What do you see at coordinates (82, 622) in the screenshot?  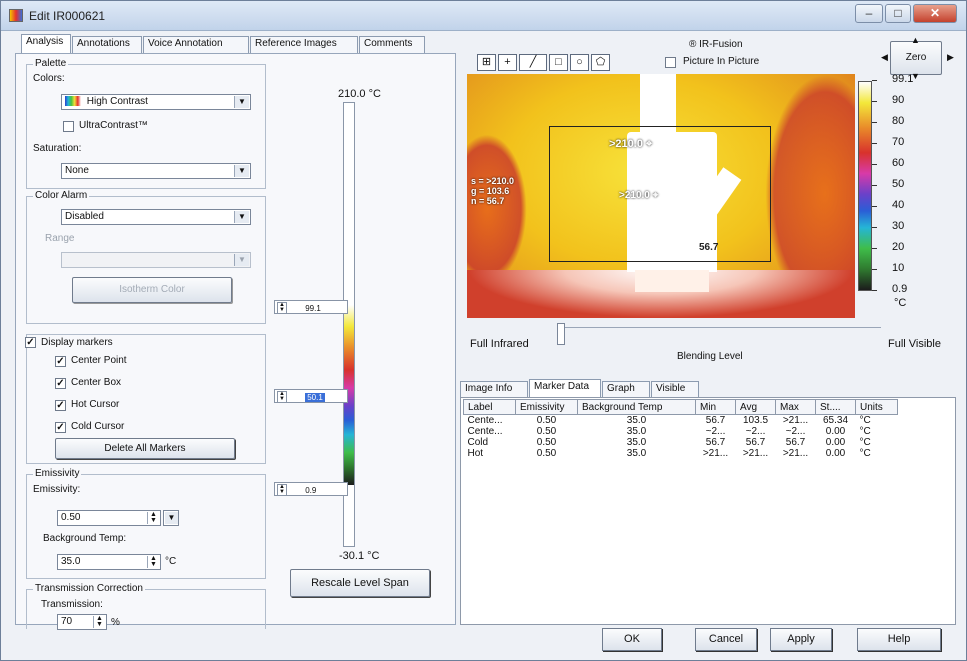 I see `transmission-input: 70 ▲ ▼` at bounding box center [82, 622].